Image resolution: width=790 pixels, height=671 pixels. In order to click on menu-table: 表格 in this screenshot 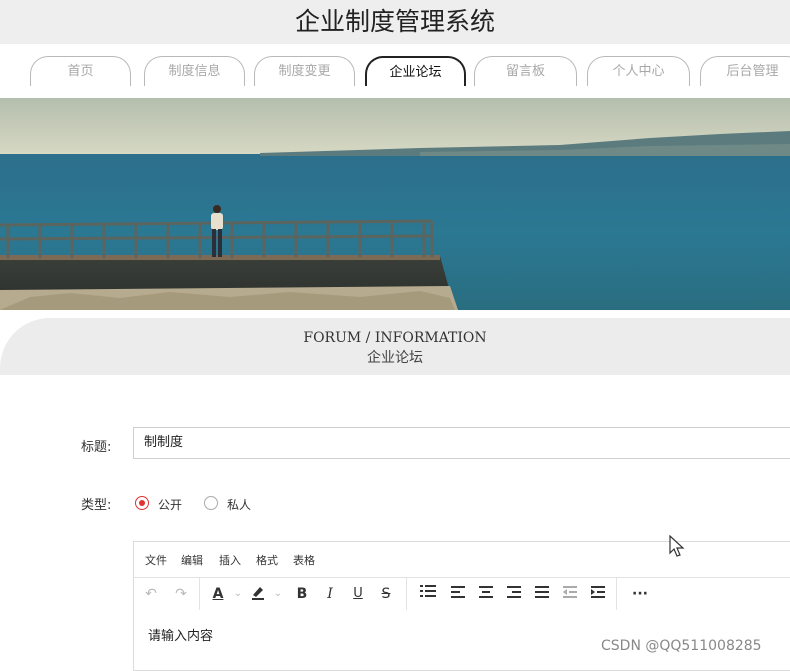, I will do `click(304, 560)`.